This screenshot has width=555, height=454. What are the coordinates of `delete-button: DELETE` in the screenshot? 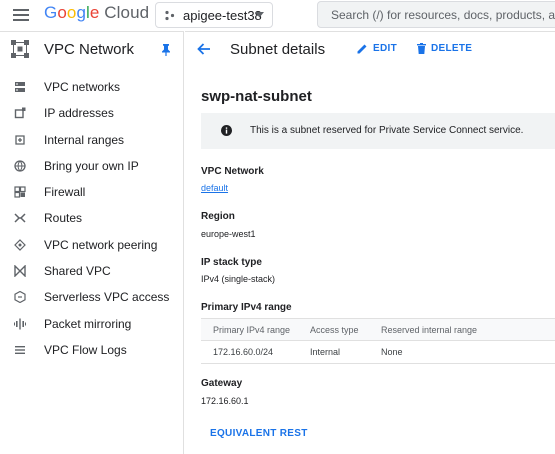 It's located at (444, 48).